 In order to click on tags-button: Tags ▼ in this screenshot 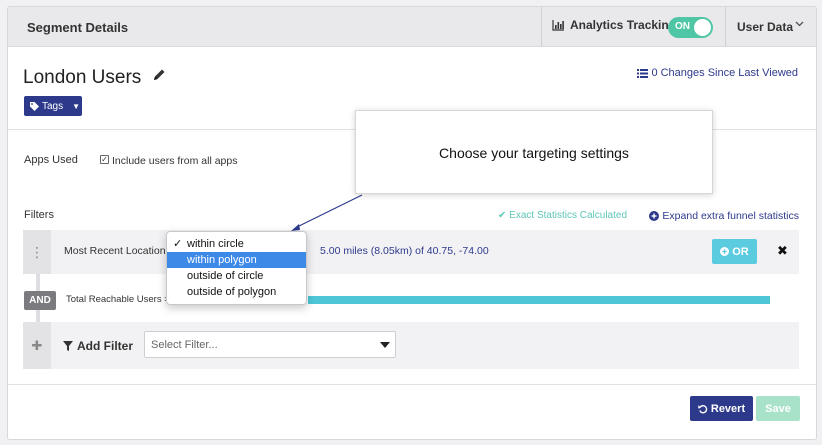, I will do `click(53, 106)`.